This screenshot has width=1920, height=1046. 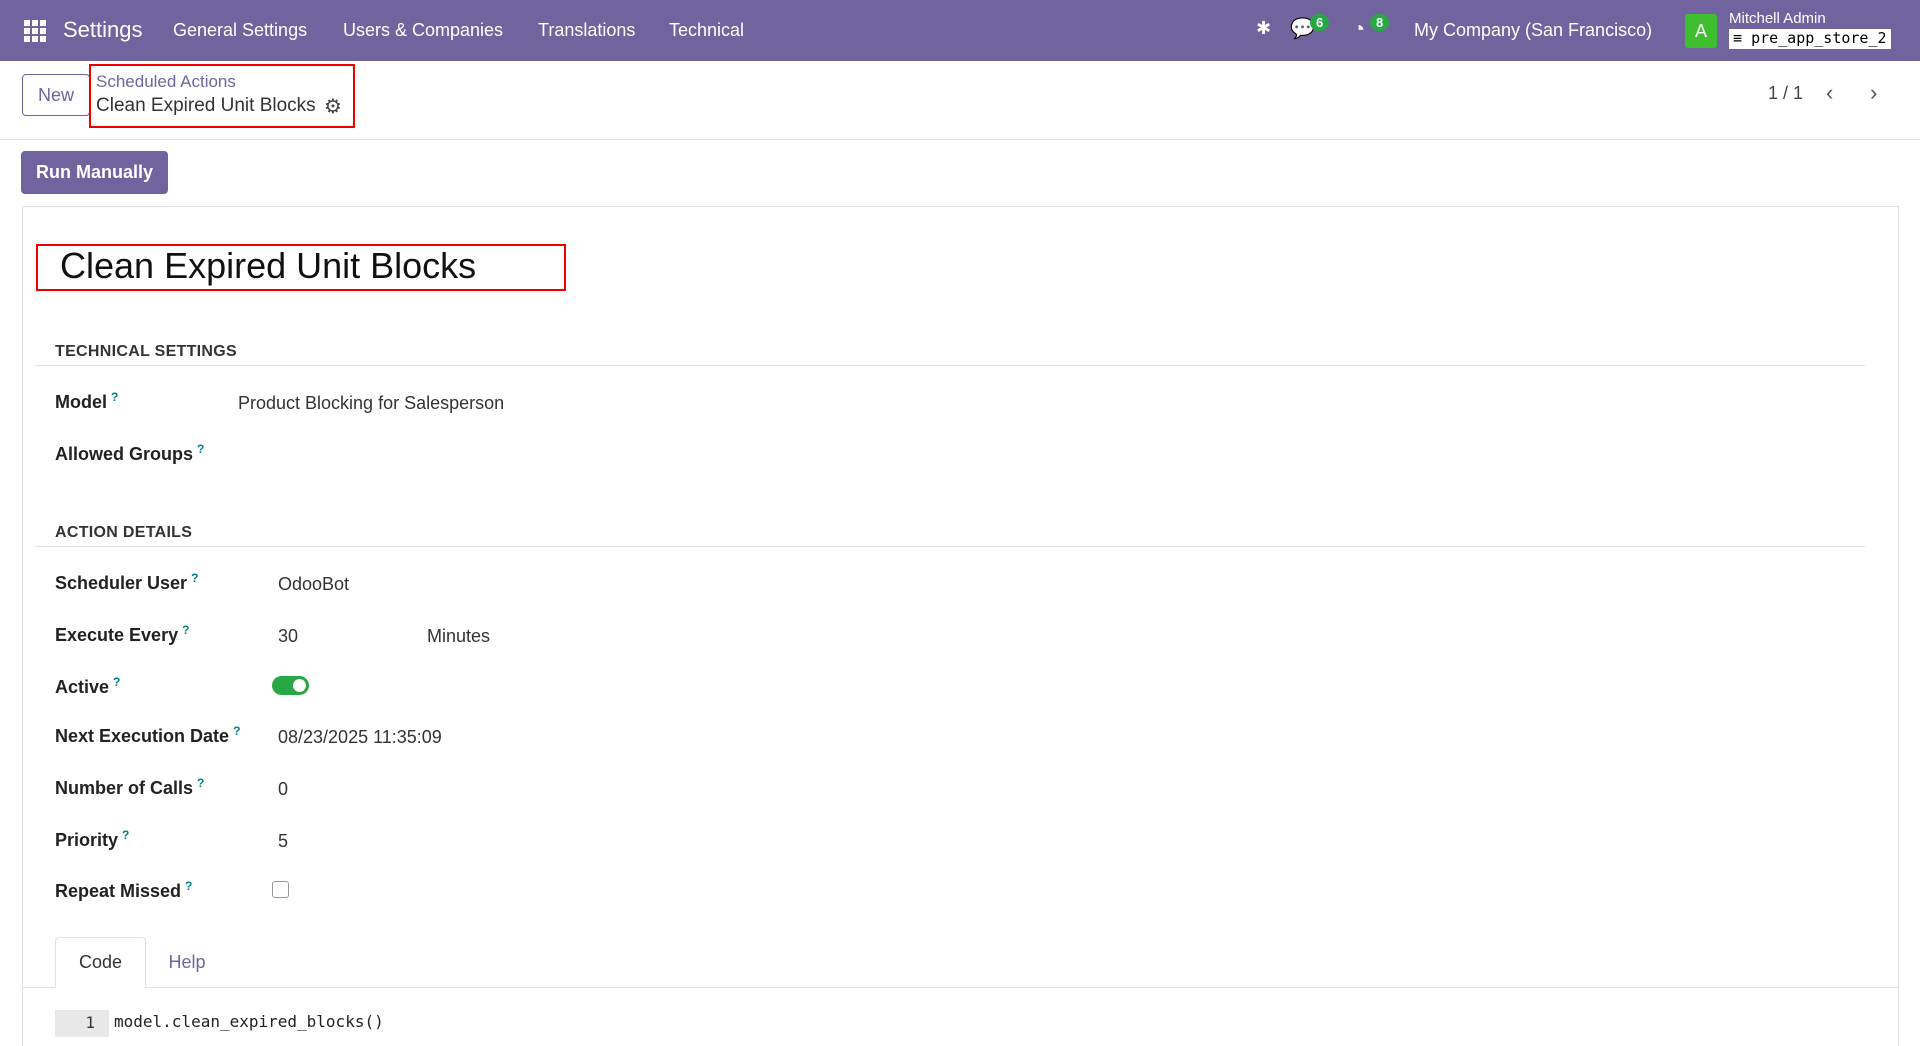 What do you see at coordinates (290, 685) in the screenshot?
I see `active-toggle` at bounding box center [290, 685].